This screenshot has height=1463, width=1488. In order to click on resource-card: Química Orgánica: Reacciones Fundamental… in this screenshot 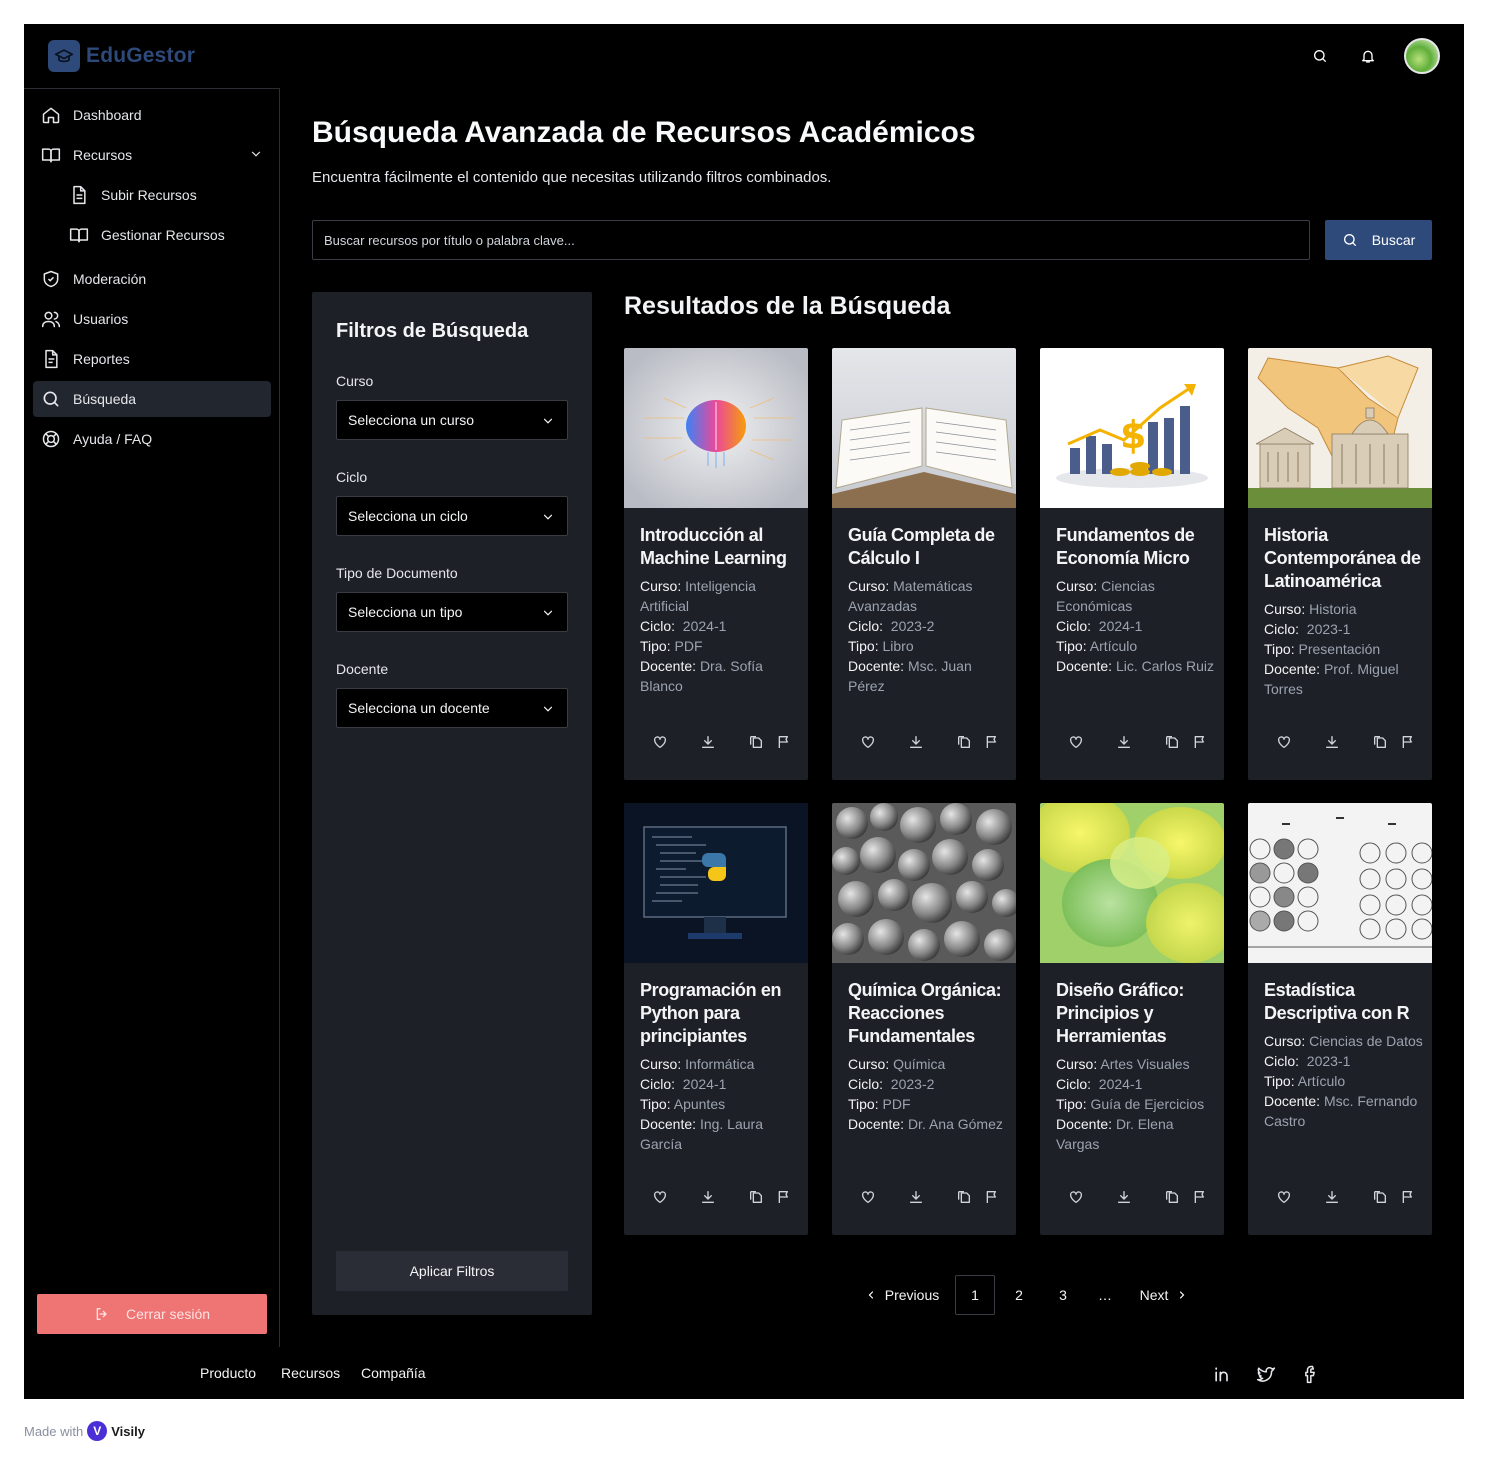, I will do `click(924, 1019)`.